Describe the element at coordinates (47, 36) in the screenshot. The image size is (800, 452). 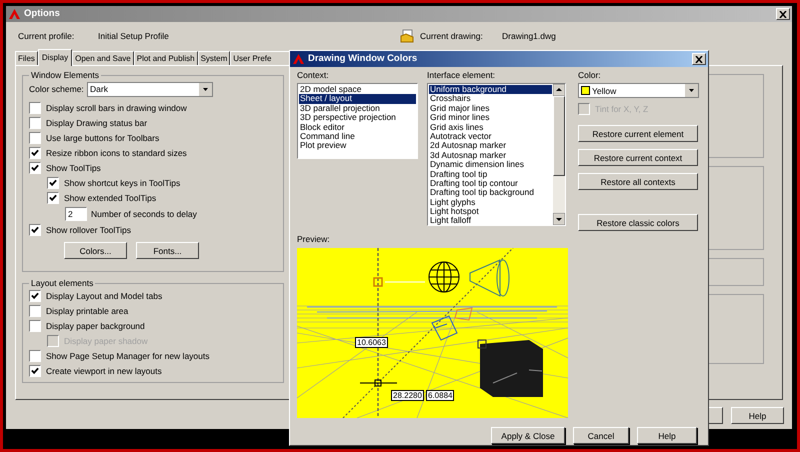
I see `field-label: Current profile:` at that location.